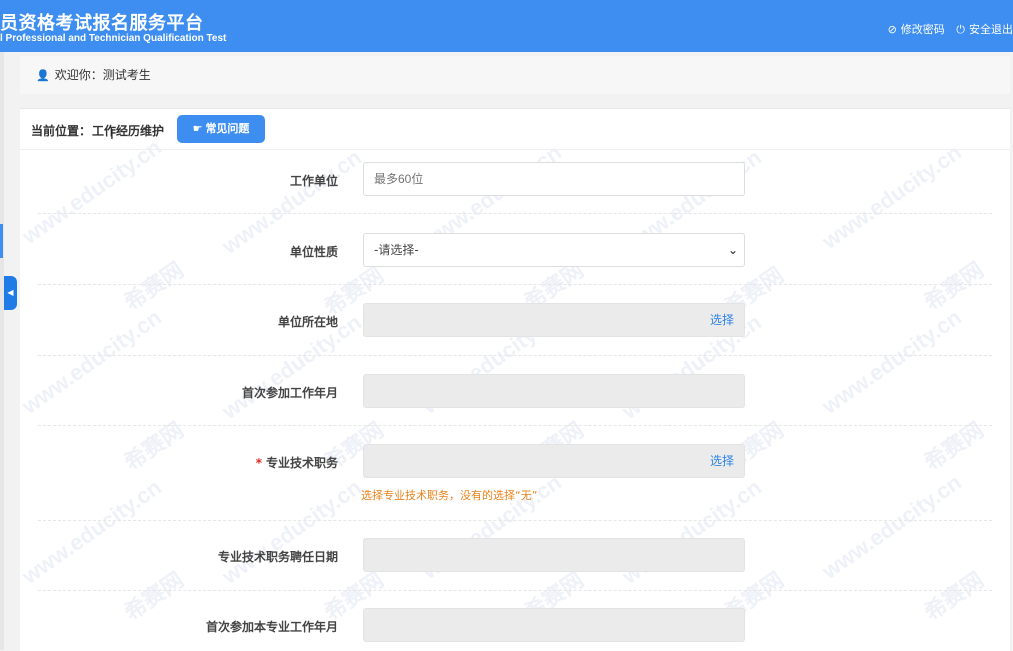 The height and width of the screenshot is (651, 1013). I want to click on text-cursor-icon: I, so click(112, 135).